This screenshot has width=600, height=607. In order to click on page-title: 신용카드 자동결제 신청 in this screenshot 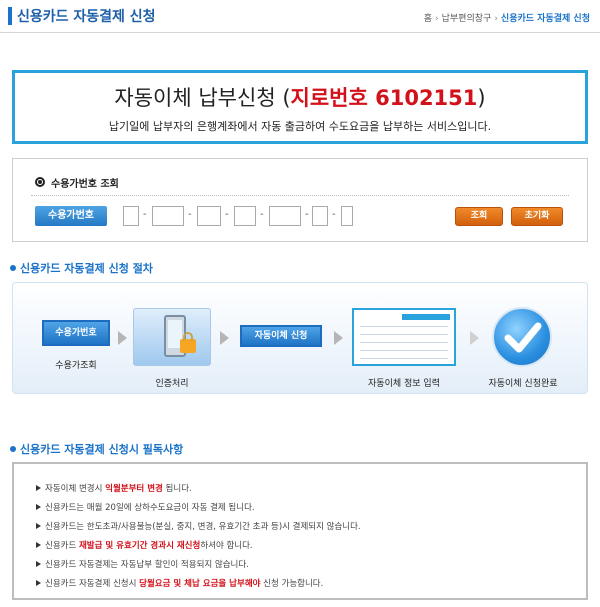, I will do `click(86, 17)`.